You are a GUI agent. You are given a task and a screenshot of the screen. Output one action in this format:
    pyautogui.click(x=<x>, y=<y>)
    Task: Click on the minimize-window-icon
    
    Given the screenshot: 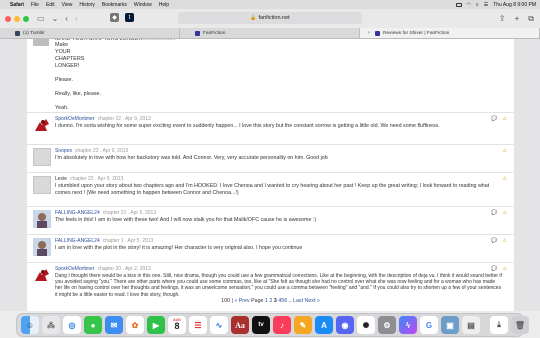 What is the action you would take?
    pyautogui.click(x=17, y=18)
    